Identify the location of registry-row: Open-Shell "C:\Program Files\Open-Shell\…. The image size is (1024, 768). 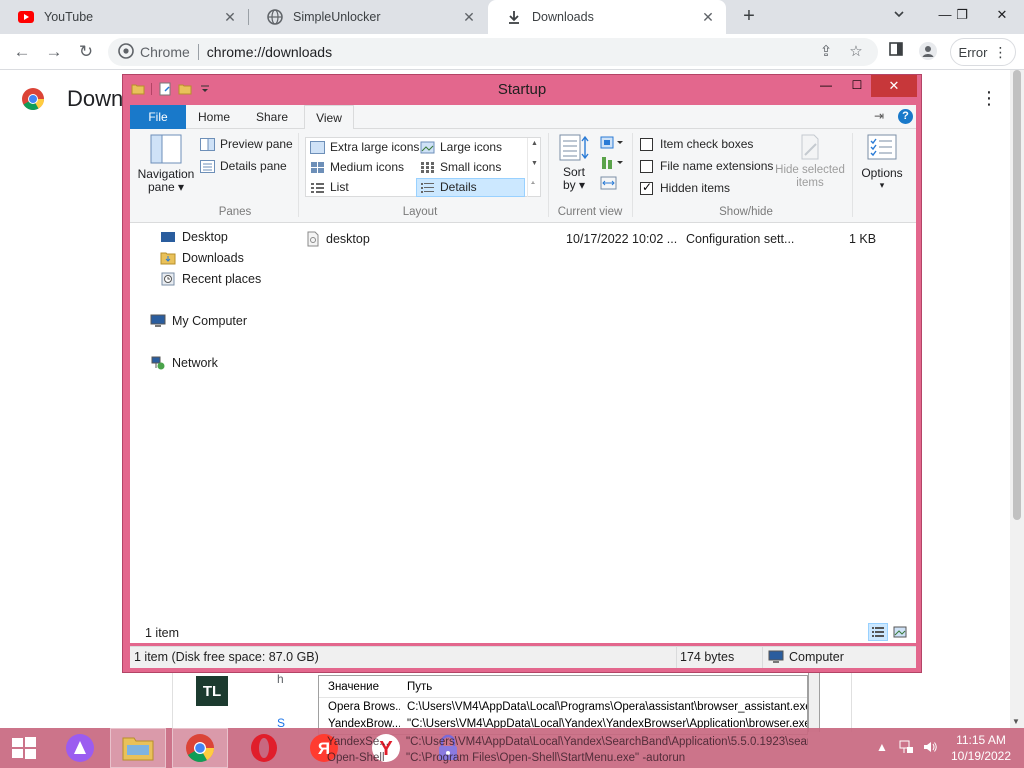
(563, 760).